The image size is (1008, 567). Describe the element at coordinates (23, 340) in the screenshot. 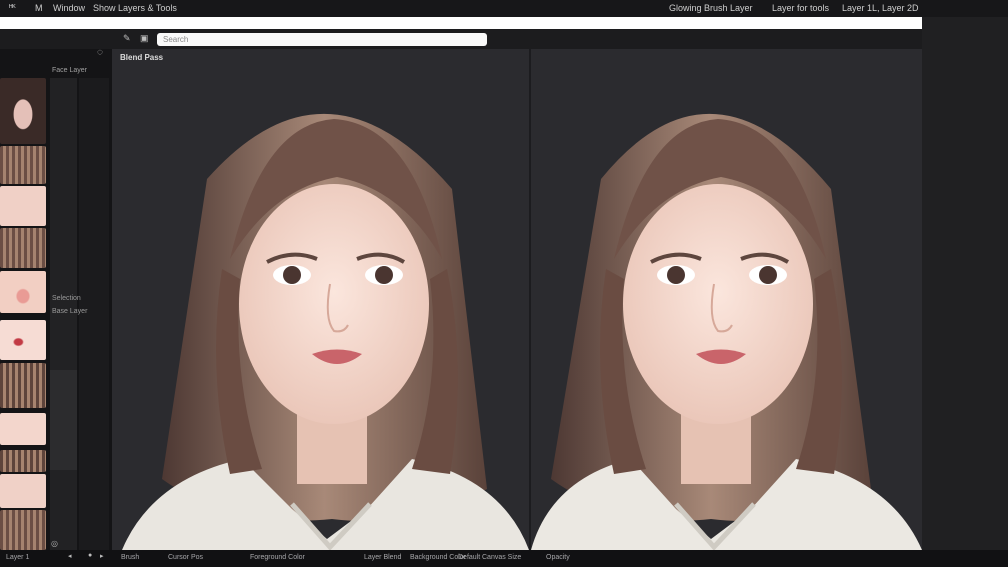

I see `thumbnail-lips` at that location.